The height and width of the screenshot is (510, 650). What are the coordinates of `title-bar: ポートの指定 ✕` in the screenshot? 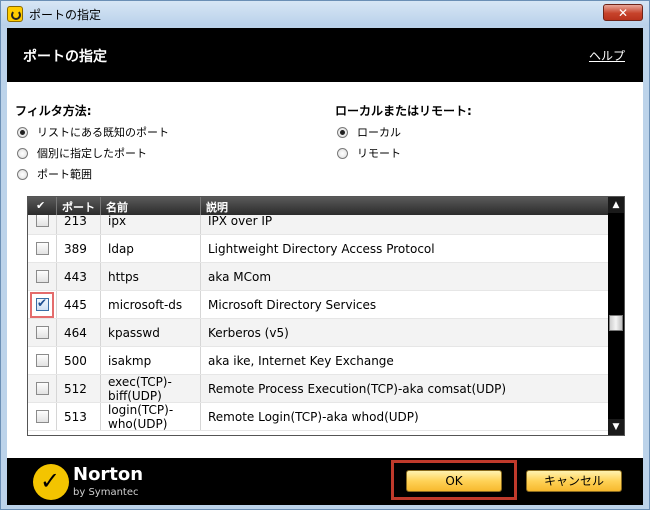 It's located at (325, 13).